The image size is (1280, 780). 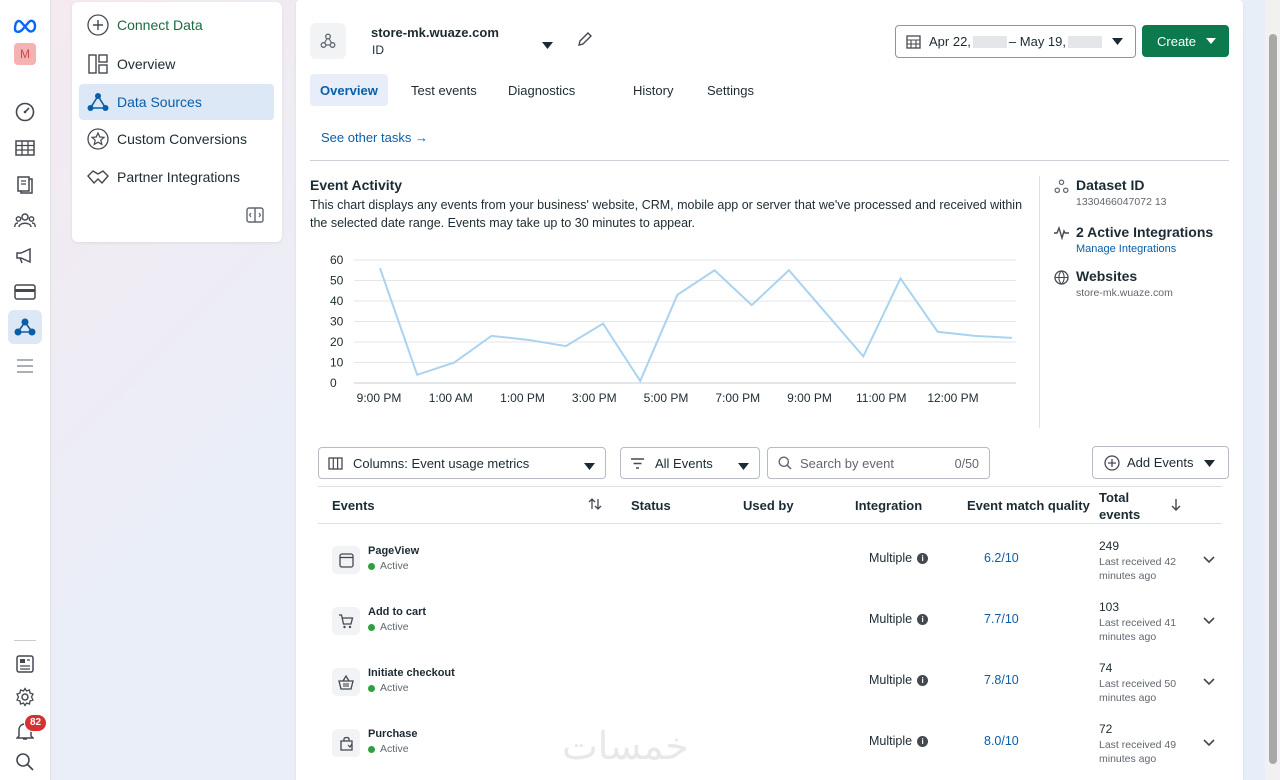 What do you see at coordinates (768, 505) in the screenshot?
I see `col-used-by: Used by` at bounding box center [768, 505].